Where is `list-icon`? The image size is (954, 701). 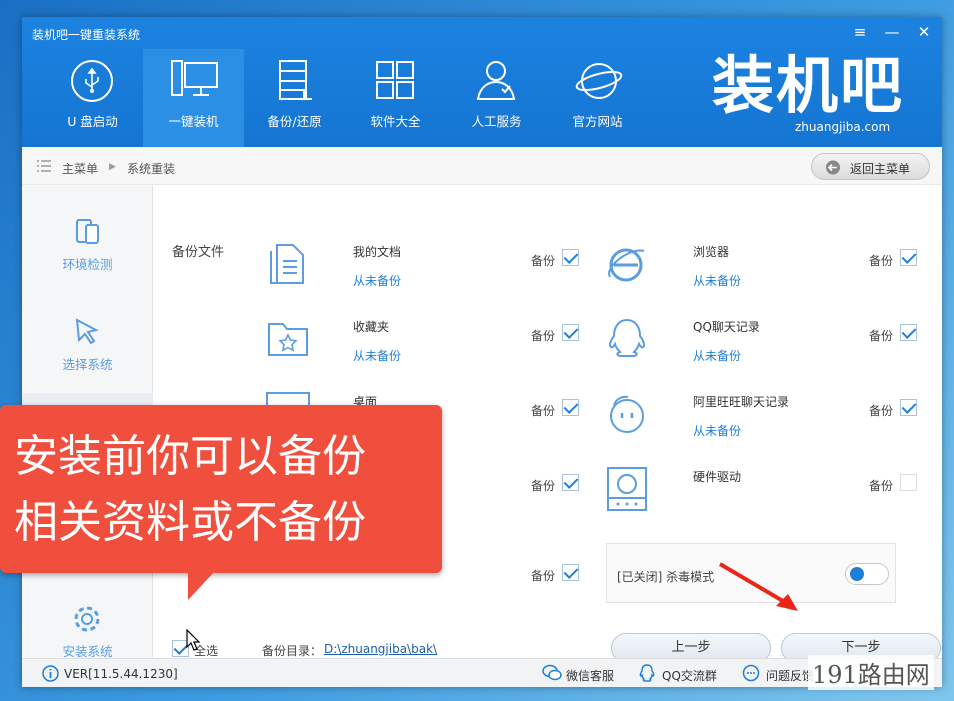
list-icon is located at coordinates (44, 166).